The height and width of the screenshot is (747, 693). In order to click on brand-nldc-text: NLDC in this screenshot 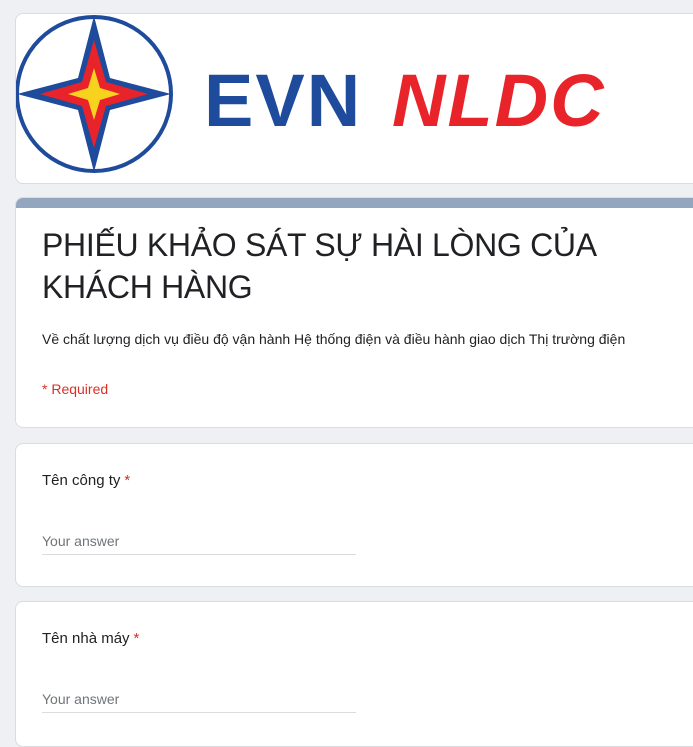, I will do `click(499, 100)`.